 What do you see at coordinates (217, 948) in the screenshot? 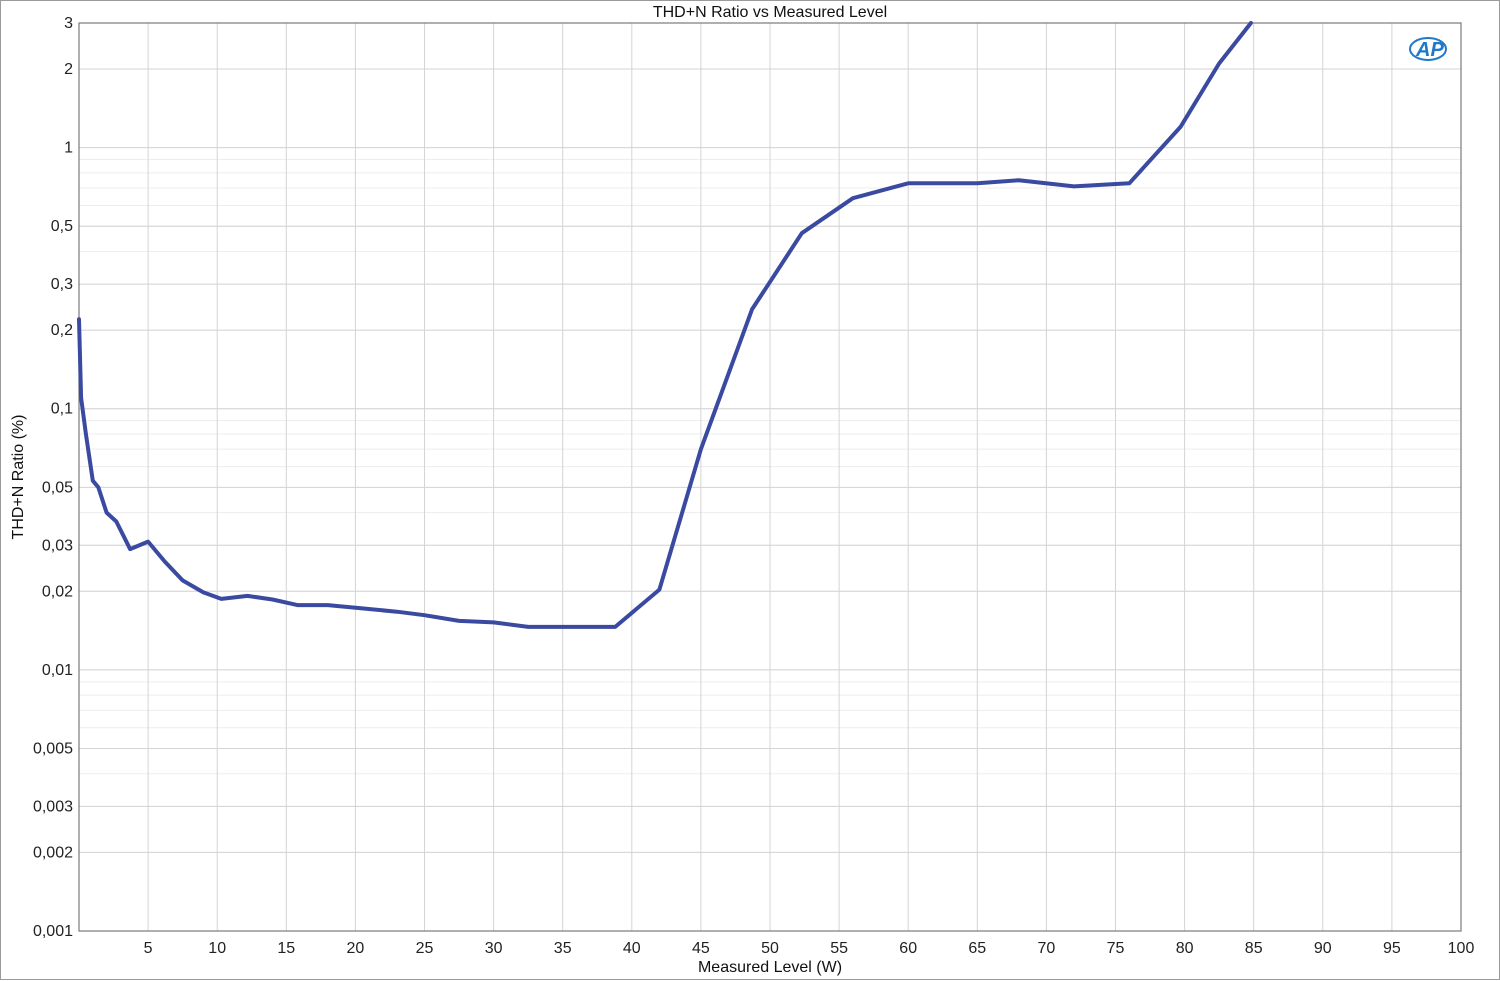
I see `x-tick-label: 10` at bounding box center [217, 948].